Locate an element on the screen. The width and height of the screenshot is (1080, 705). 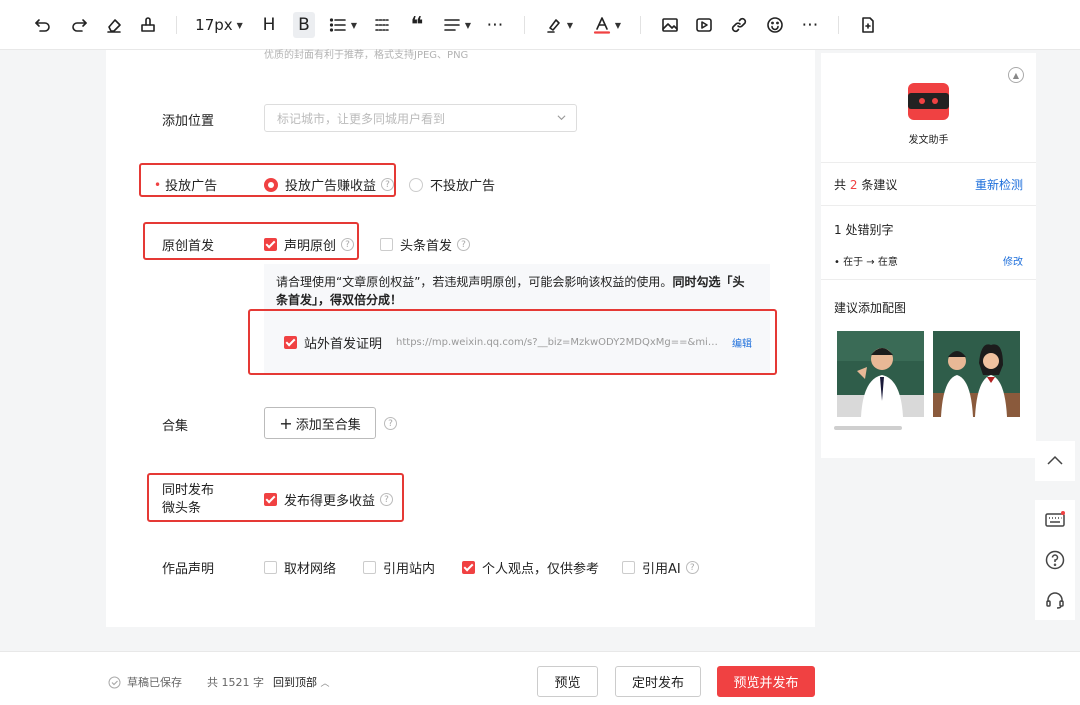
scroll-up-button is located at coordinates (1055, 461).